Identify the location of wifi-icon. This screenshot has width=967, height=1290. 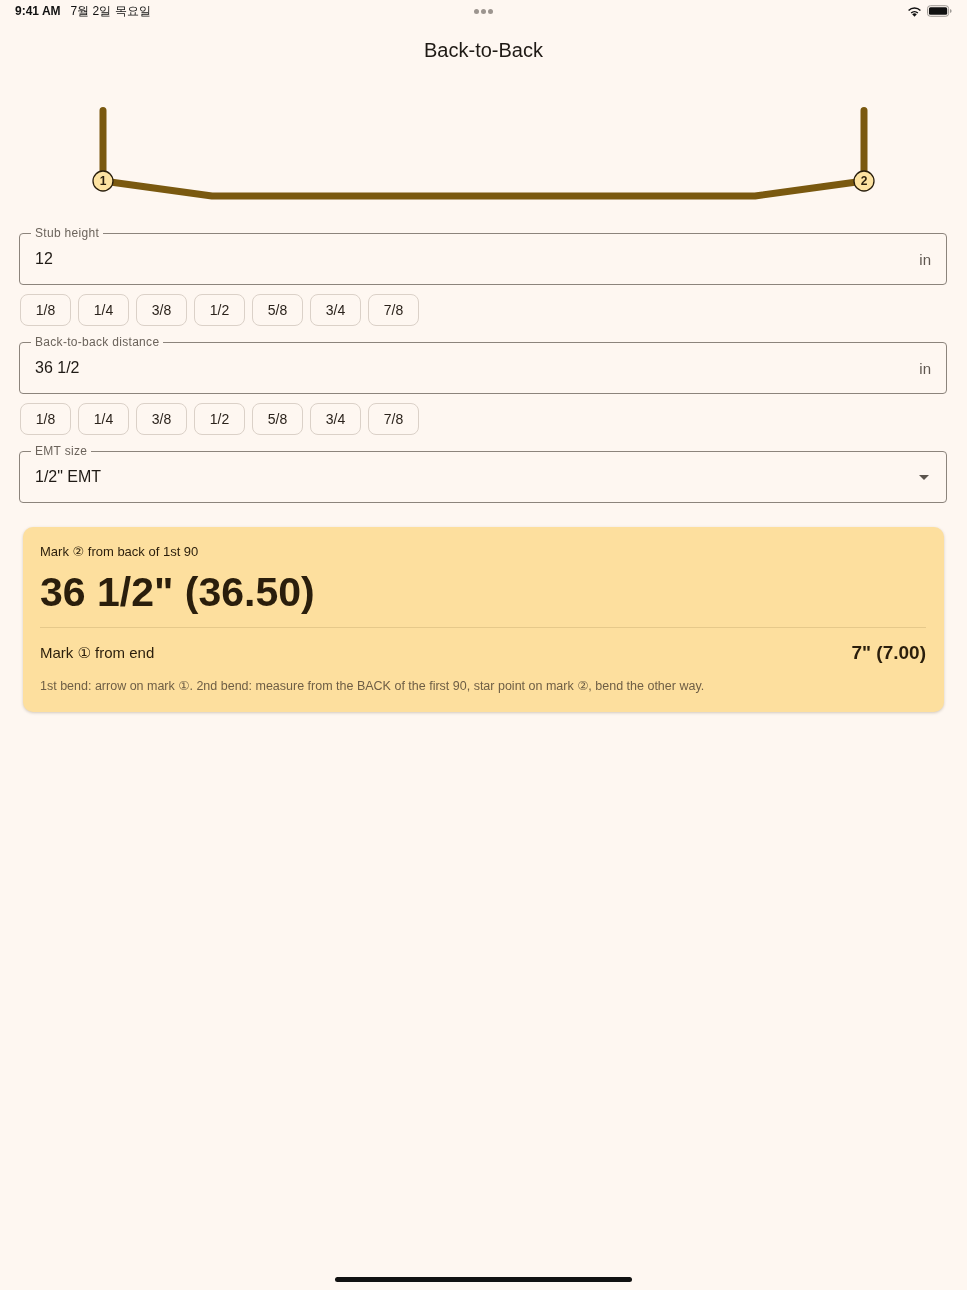
(914, 11).